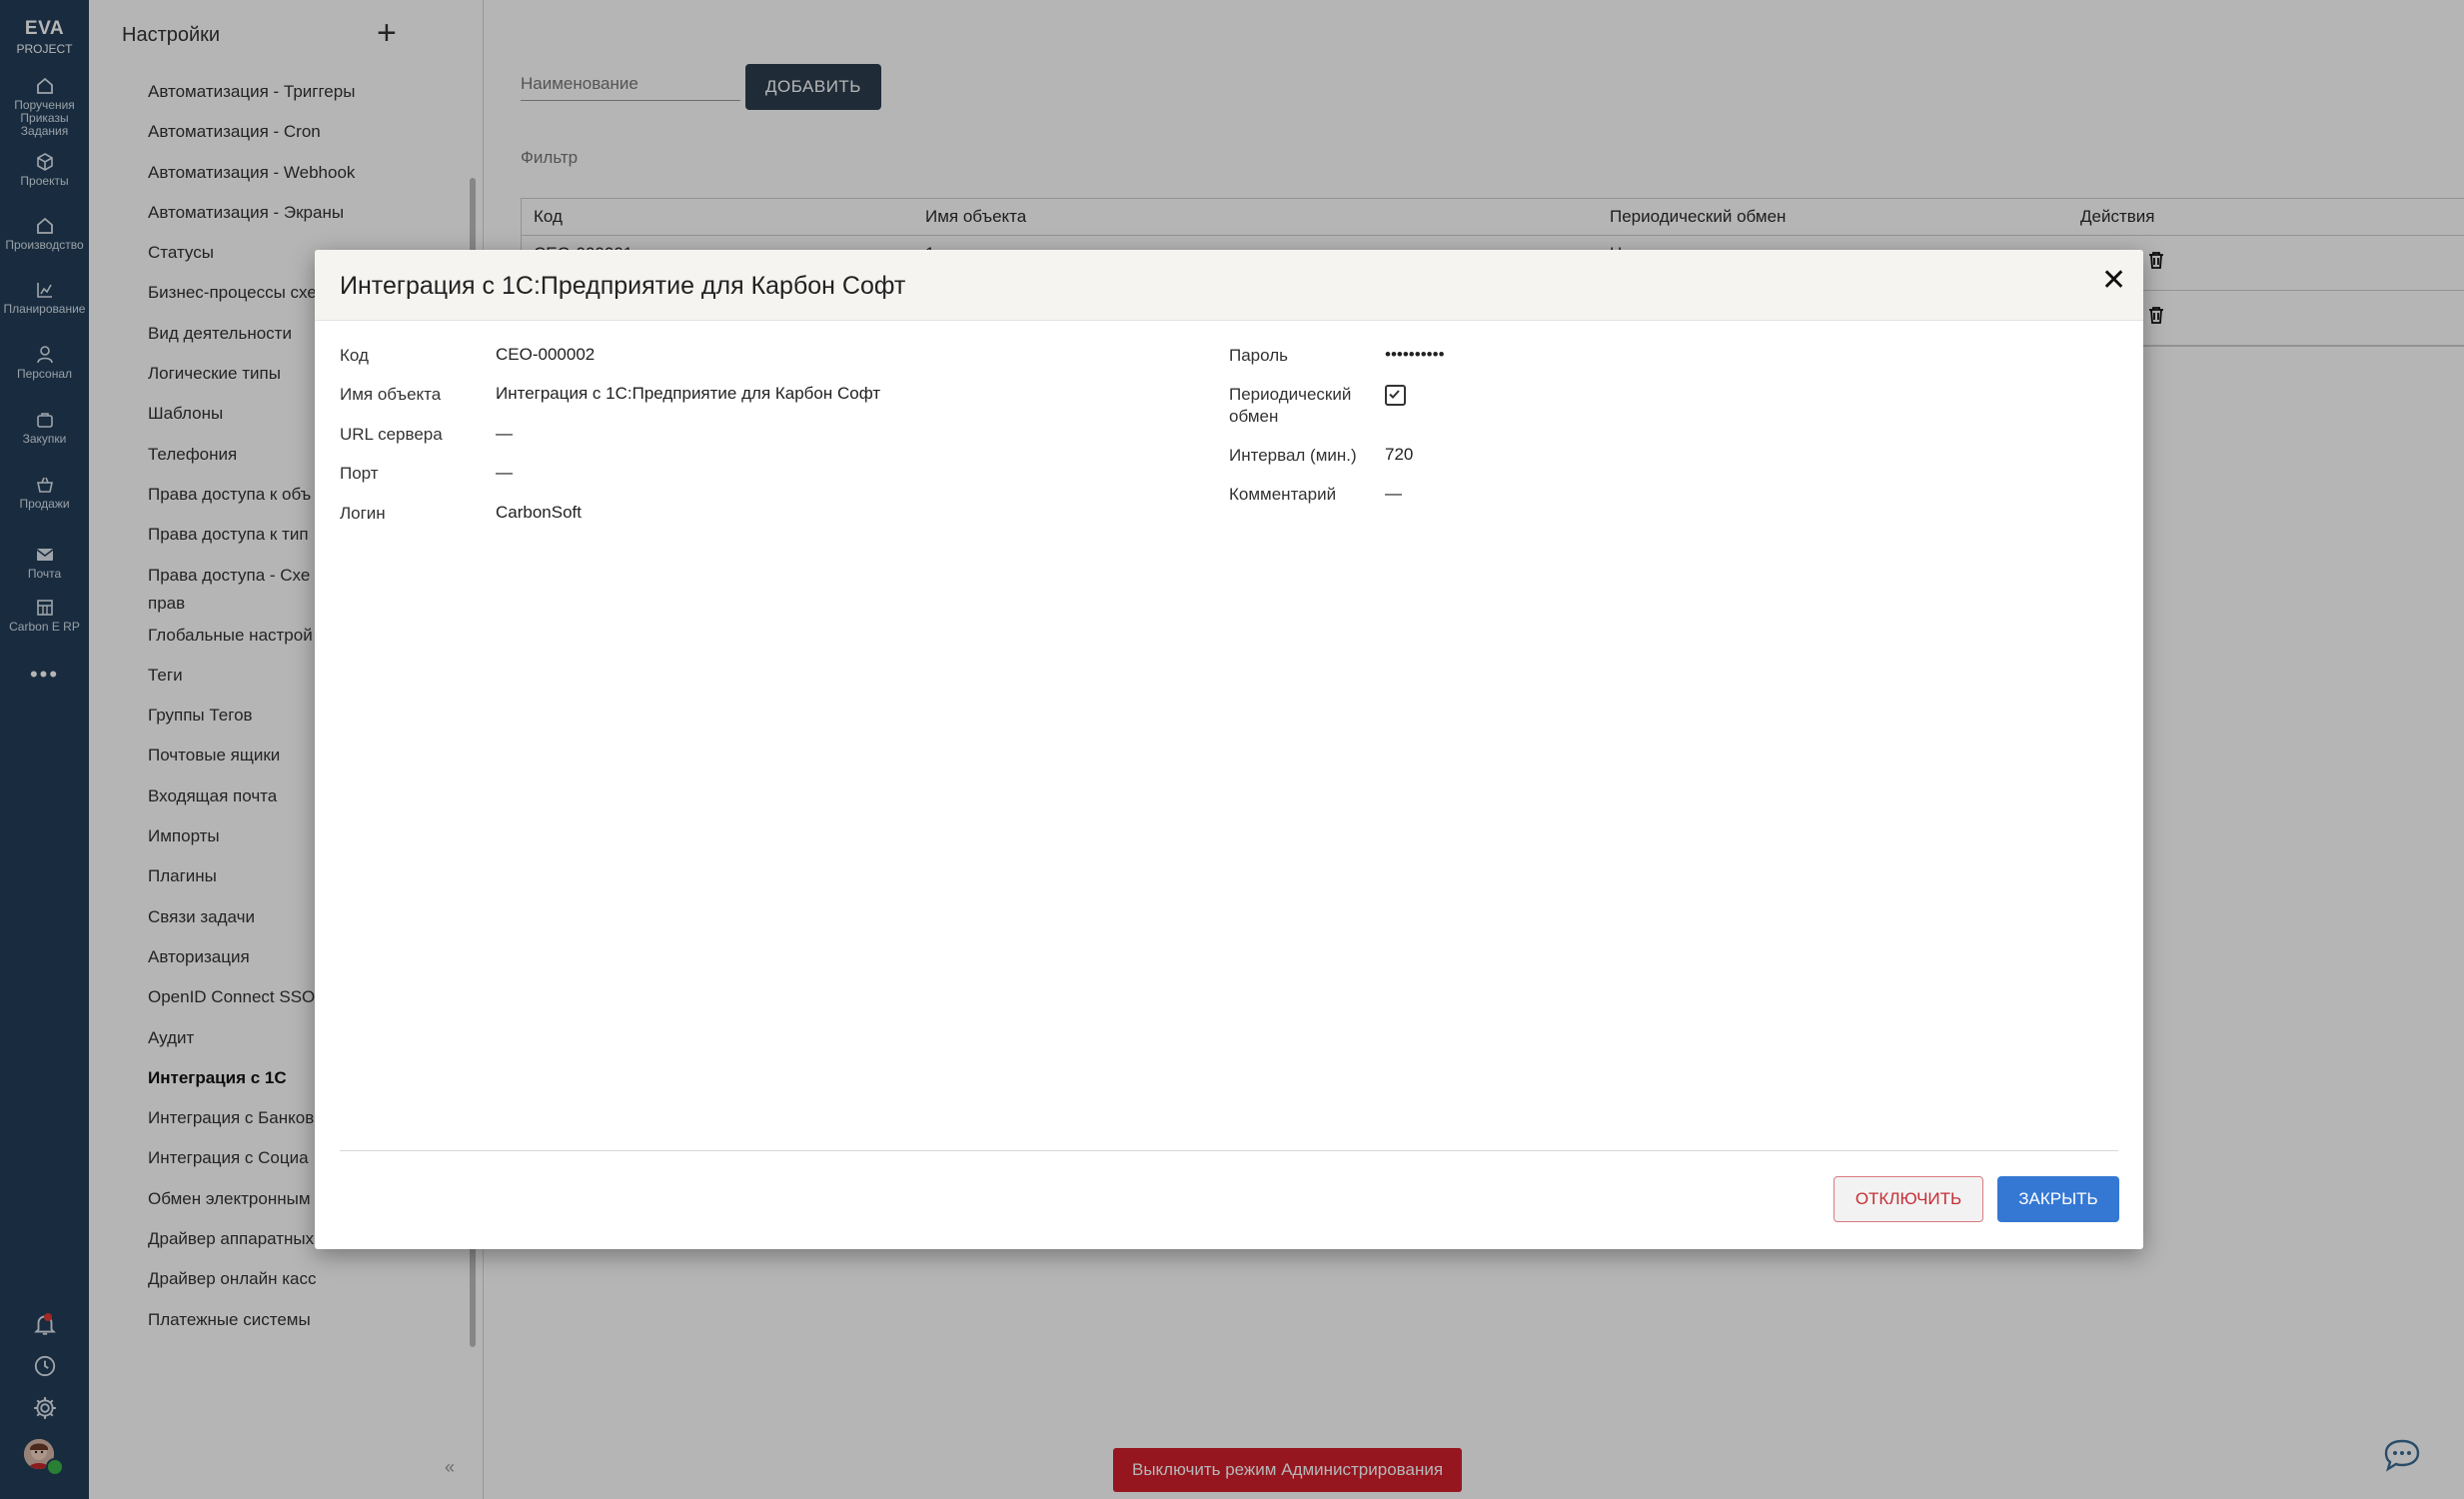  Describe the element at coordinates (1290, 405) in the screenshot. I see `field-label-periodic: Периодический обмен` at that location.